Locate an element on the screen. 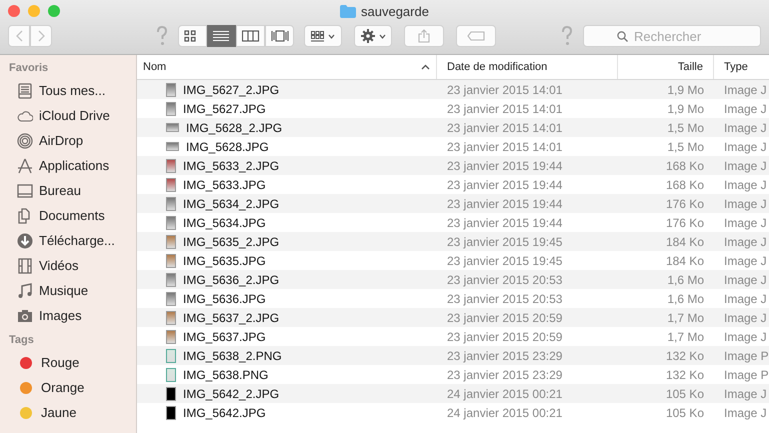 Image resolution: width=769 pixels, height=433 pixels. file-name: IMG_5633_2.JPG is located at coordinates (231, 165).